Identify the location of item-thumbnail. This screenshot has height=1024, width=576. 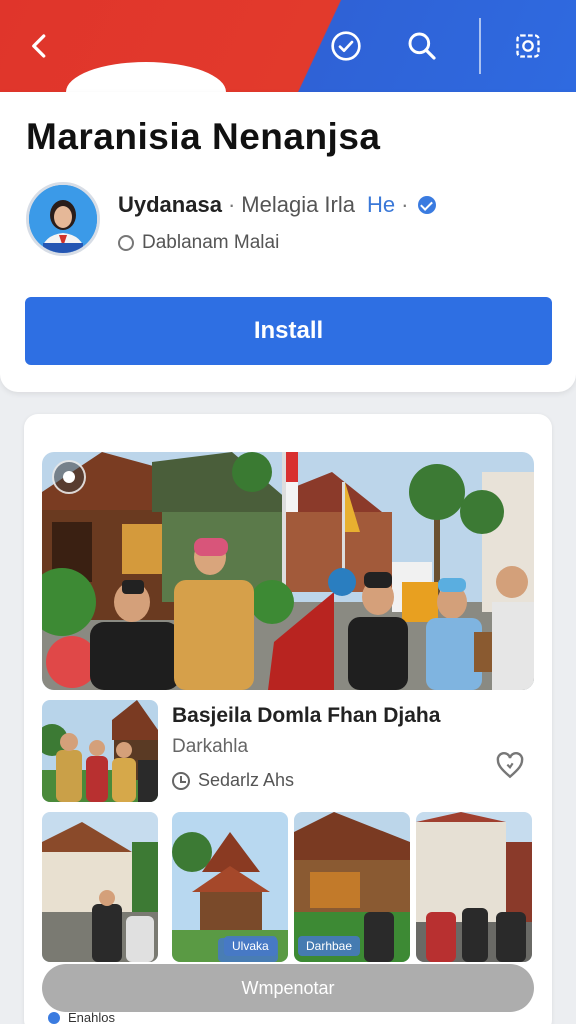
(100, 751).